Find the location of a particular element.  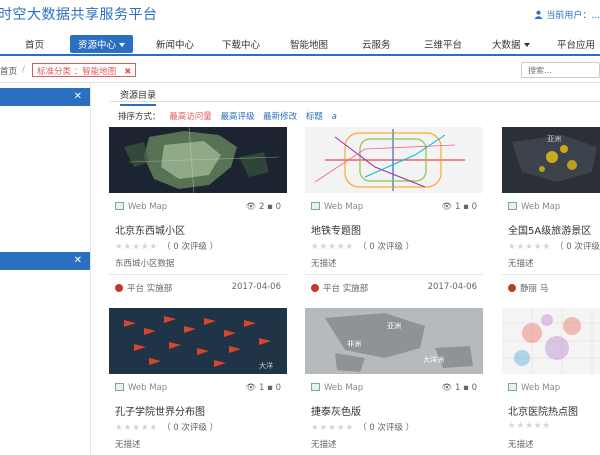

search-input is located at coordinates (560, 70).